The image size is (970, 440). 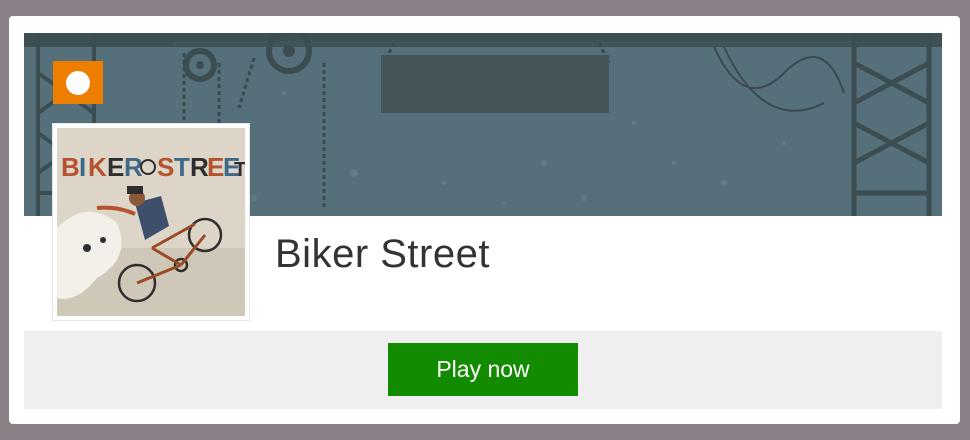 What do you see at coordinates (82, 167) in the screenshot?
I see `svg-text: I` at bounding box center [82, 167].